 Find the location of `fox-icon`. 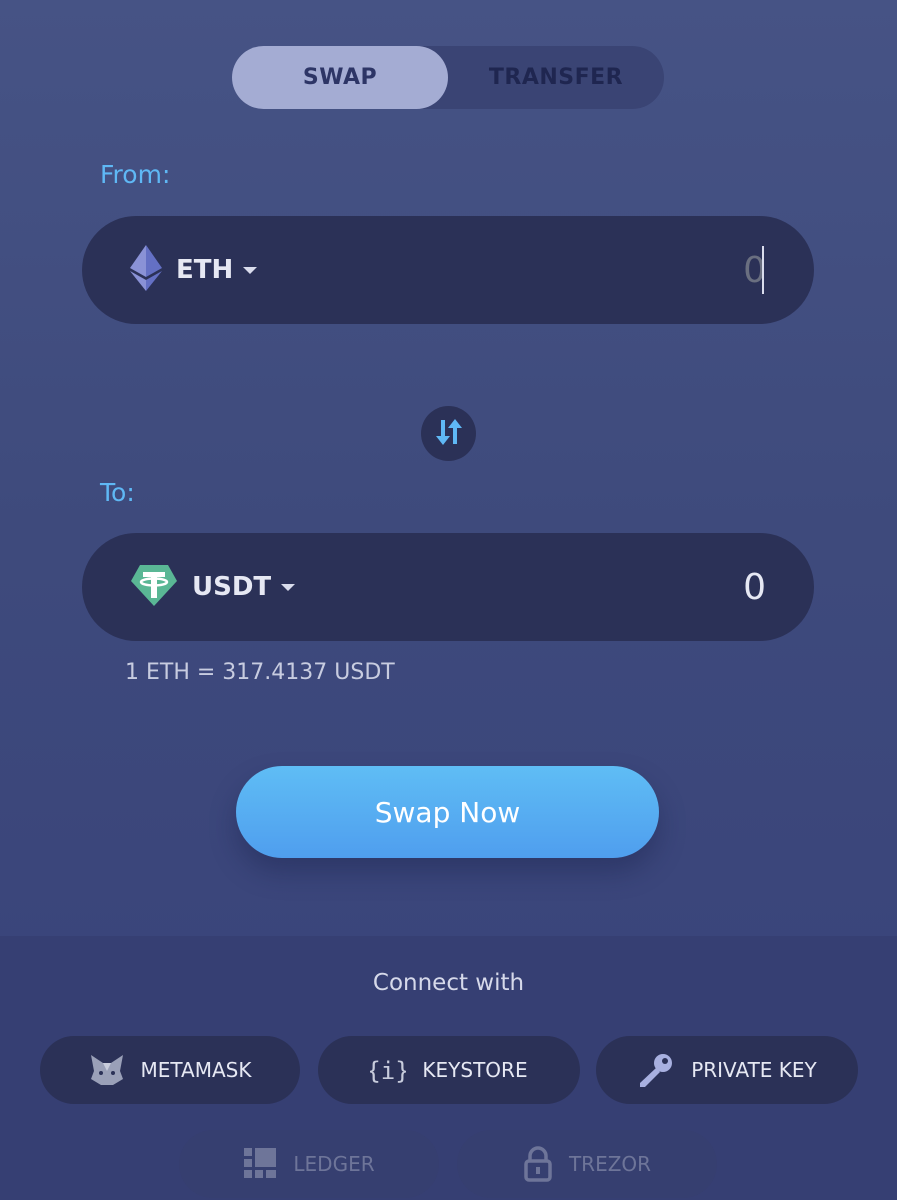

fox-icon is located at coordinates (107, 1070).